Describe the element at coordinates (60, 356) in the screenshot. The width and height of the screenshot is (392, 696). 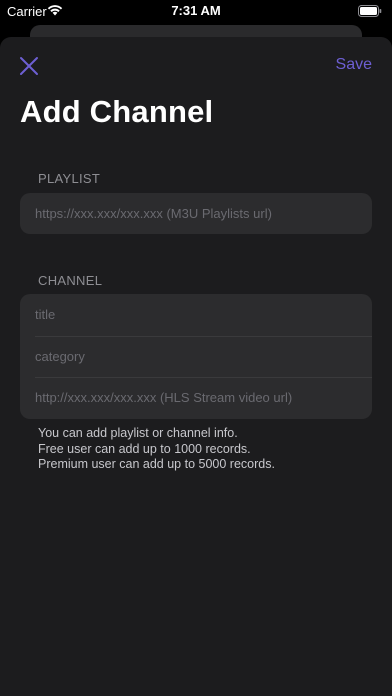
I see `channel-category-placeholder: category` at that location.